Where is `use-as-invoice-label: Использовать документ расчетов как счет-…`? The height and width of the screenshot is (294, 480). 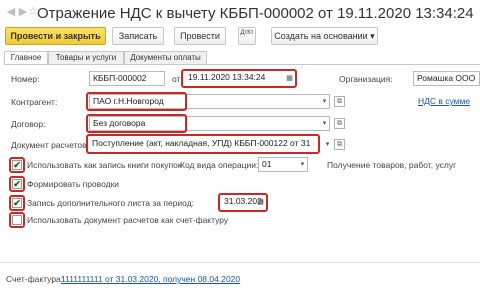 use-as-invoice-label: Использовать документ расчетов как счет-… is located at coordinates (128, 220).